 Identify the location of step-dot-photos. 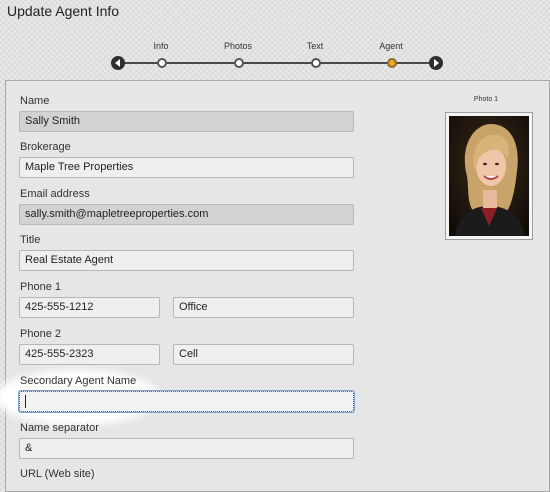
(239, 63).